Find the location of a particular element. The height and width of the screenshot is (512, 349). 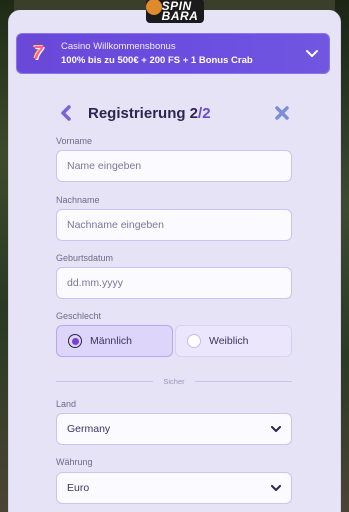

gender-option-female-label: Weiblich is located at coordinates (229, 341).